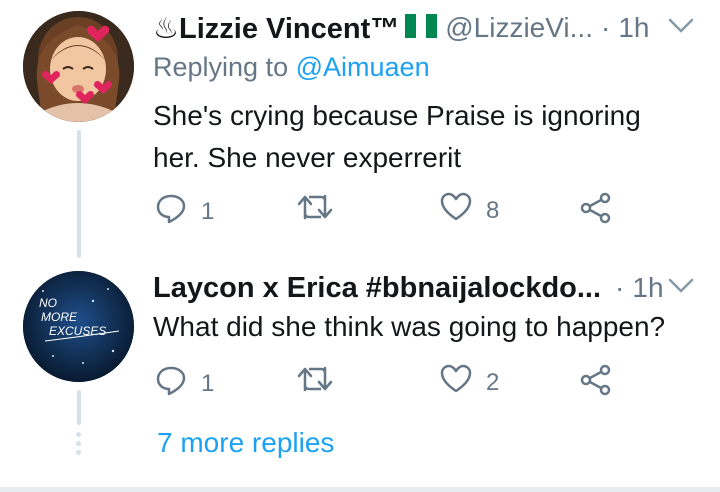 The image size is (720, 492). I want to click on like-count: 2, so click(493, 382).